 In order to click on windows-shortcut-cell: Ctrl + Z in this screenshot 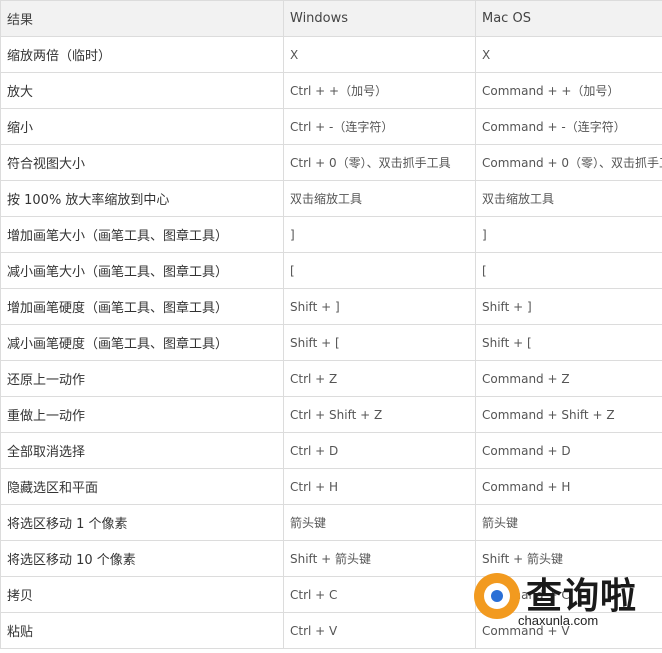, I will do `click(379, 378)`.